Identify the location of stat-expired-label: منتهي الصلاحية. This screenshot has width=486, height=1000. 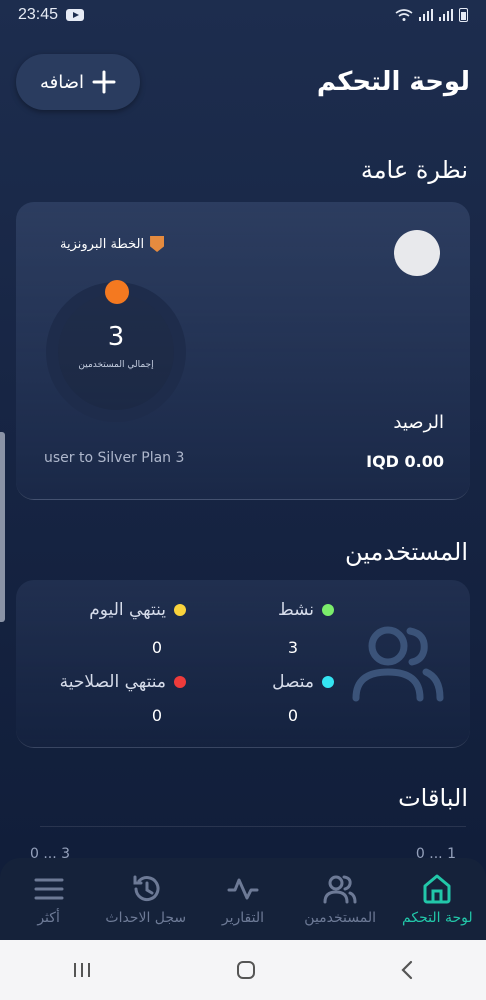
(112, 682).